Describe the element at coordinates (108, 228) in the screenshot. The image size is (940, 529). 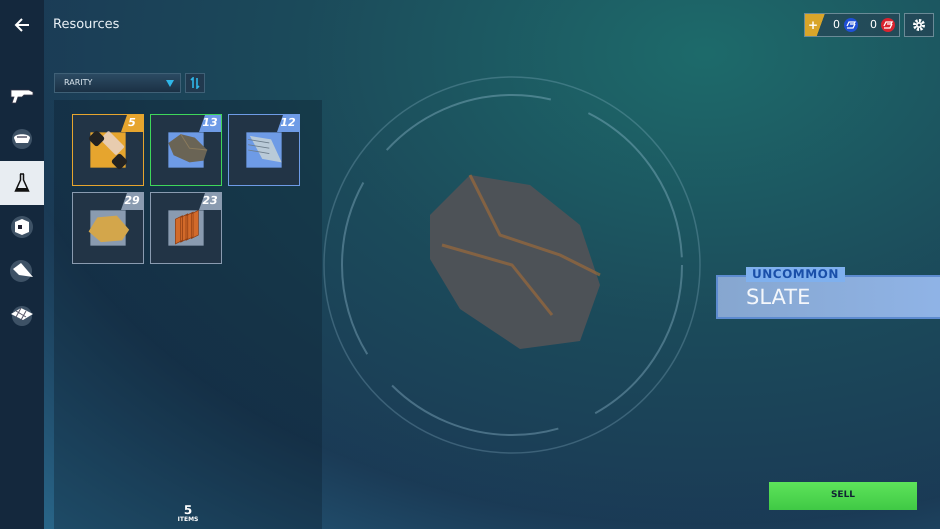
I see `inventory-slot: 29` at that location.